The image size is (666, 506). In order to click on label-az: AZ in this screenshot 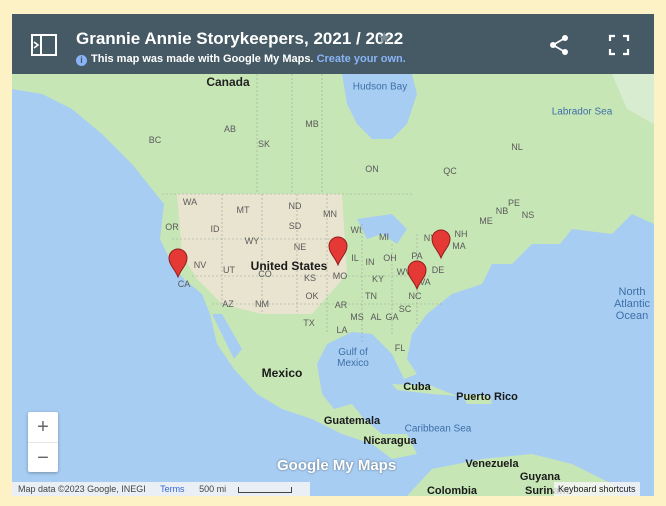, I will do `click(228, 304)`.